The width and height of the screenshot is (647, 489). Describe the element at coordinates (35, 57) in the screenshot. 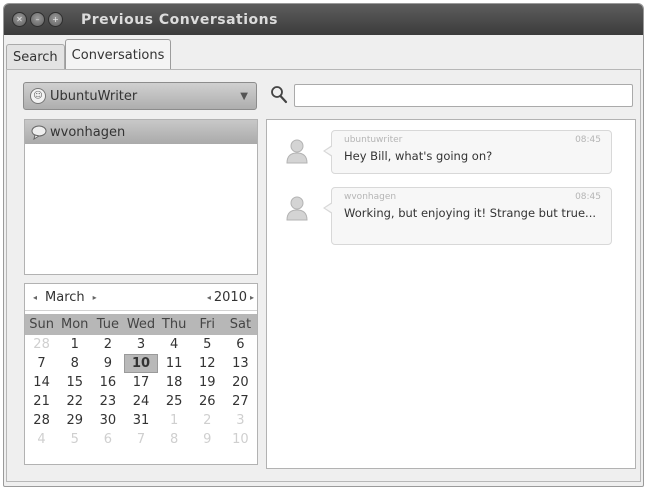

I see `tab-search: Search` at that location.